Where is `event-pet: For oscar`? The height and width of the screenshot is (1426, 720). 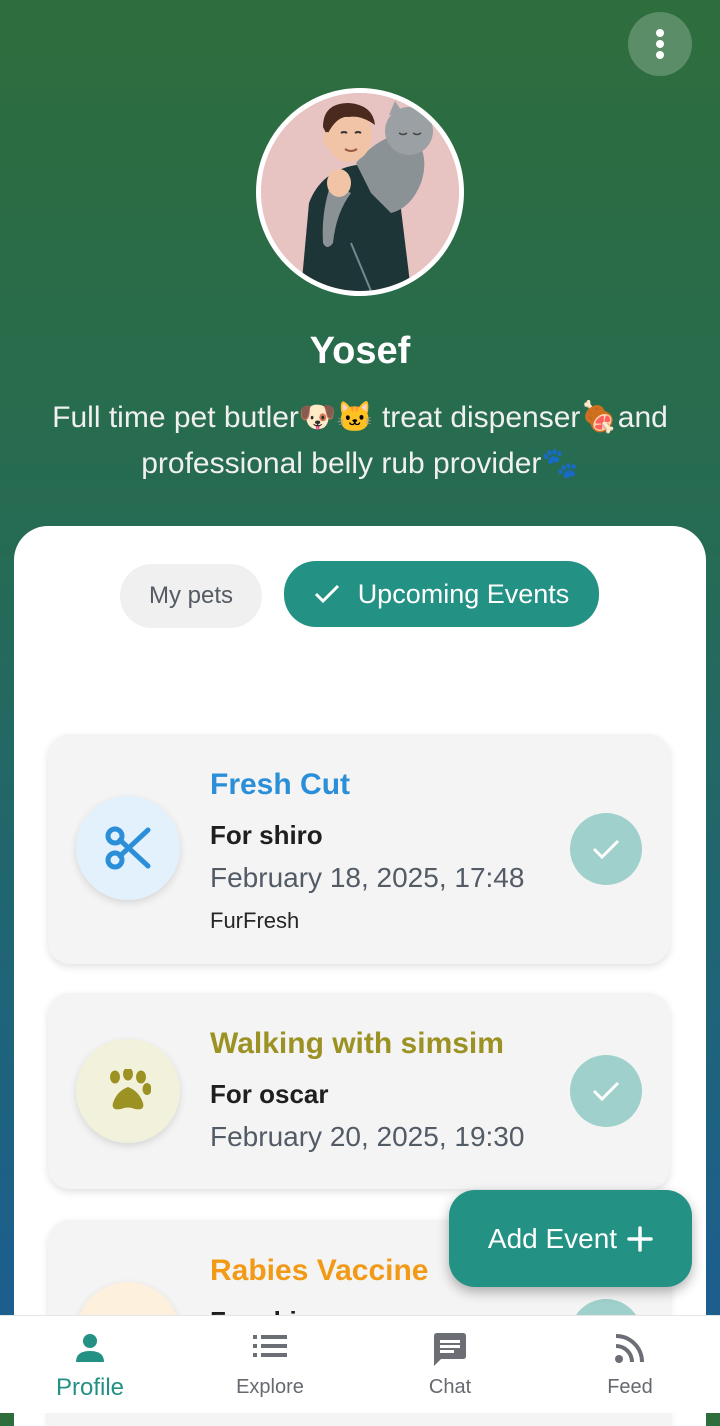 event-pet: For oscar is located at coordinates (269, 1094).